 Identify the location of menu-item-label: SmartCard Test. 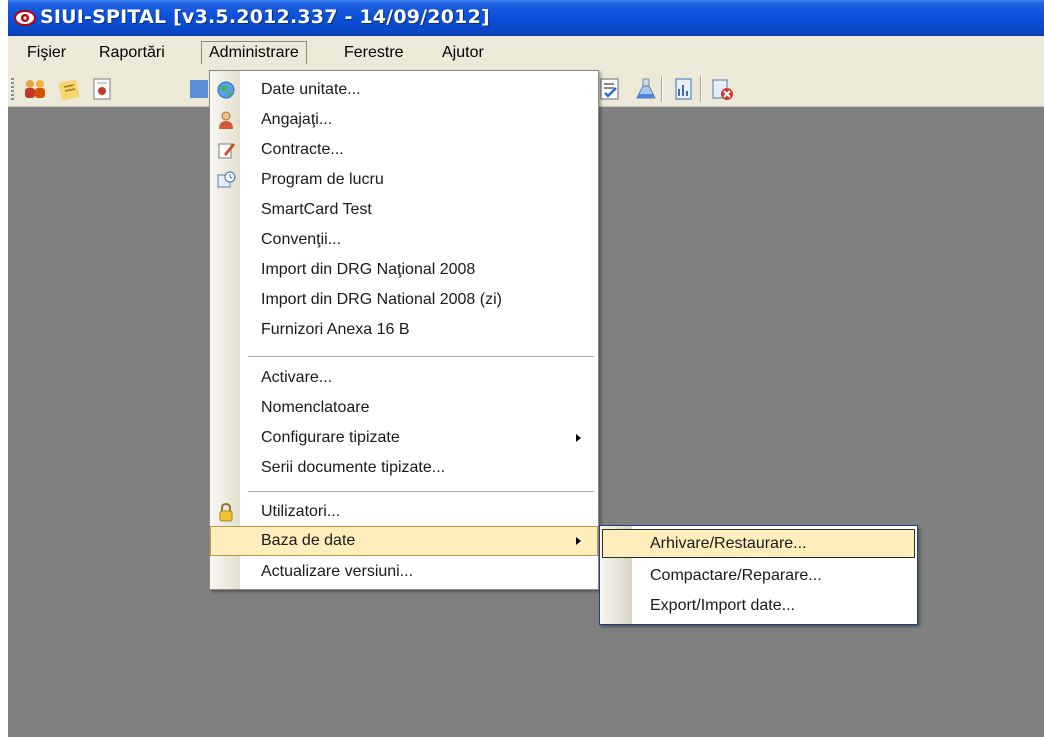
(316, 209).